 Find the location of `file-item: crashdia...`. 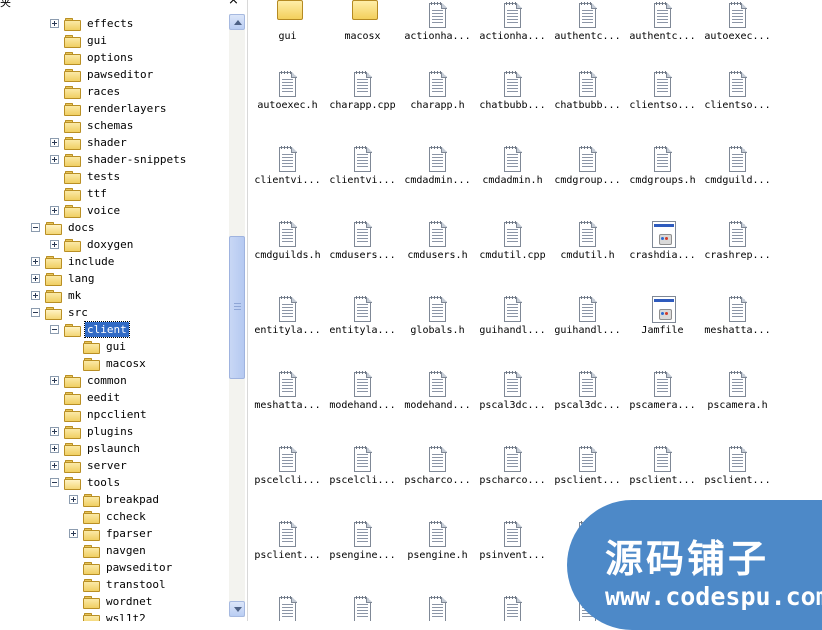

file-item: crashdia... is located at coordinates (662, 247).